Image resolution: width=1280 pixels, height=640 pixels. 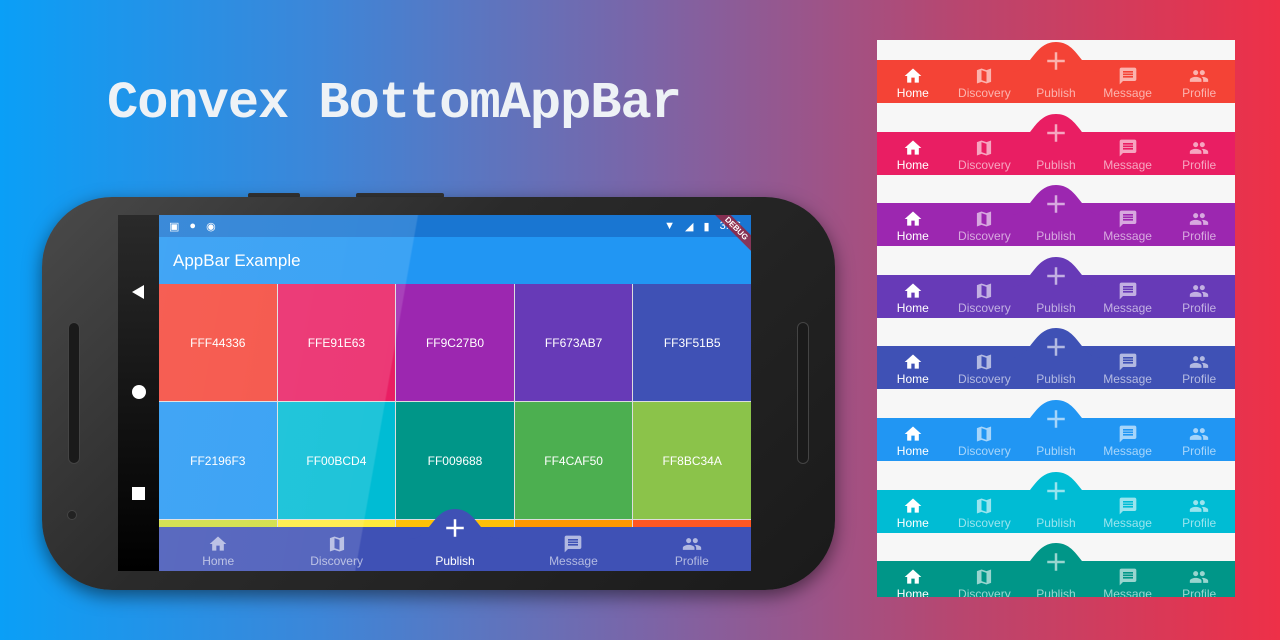 What do you see at coordinates (139, 392) in the screenshot?
I see `home-circle-icon` at bounding box center [139, 392].